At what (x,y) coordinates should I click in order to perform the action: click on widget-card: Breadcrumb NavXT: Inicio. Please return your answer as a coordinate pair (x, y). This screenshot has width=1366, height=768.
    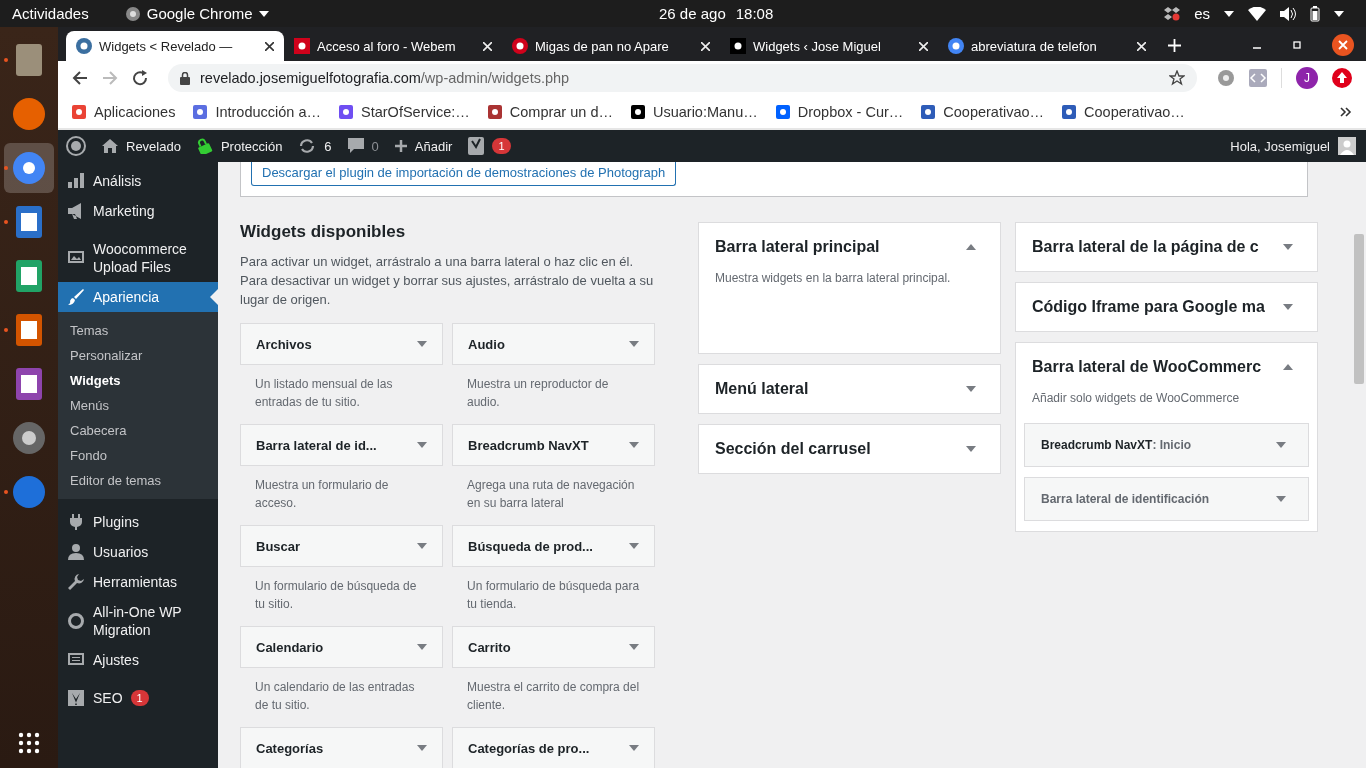
    Looking at the image, I should click on (1166, 445).